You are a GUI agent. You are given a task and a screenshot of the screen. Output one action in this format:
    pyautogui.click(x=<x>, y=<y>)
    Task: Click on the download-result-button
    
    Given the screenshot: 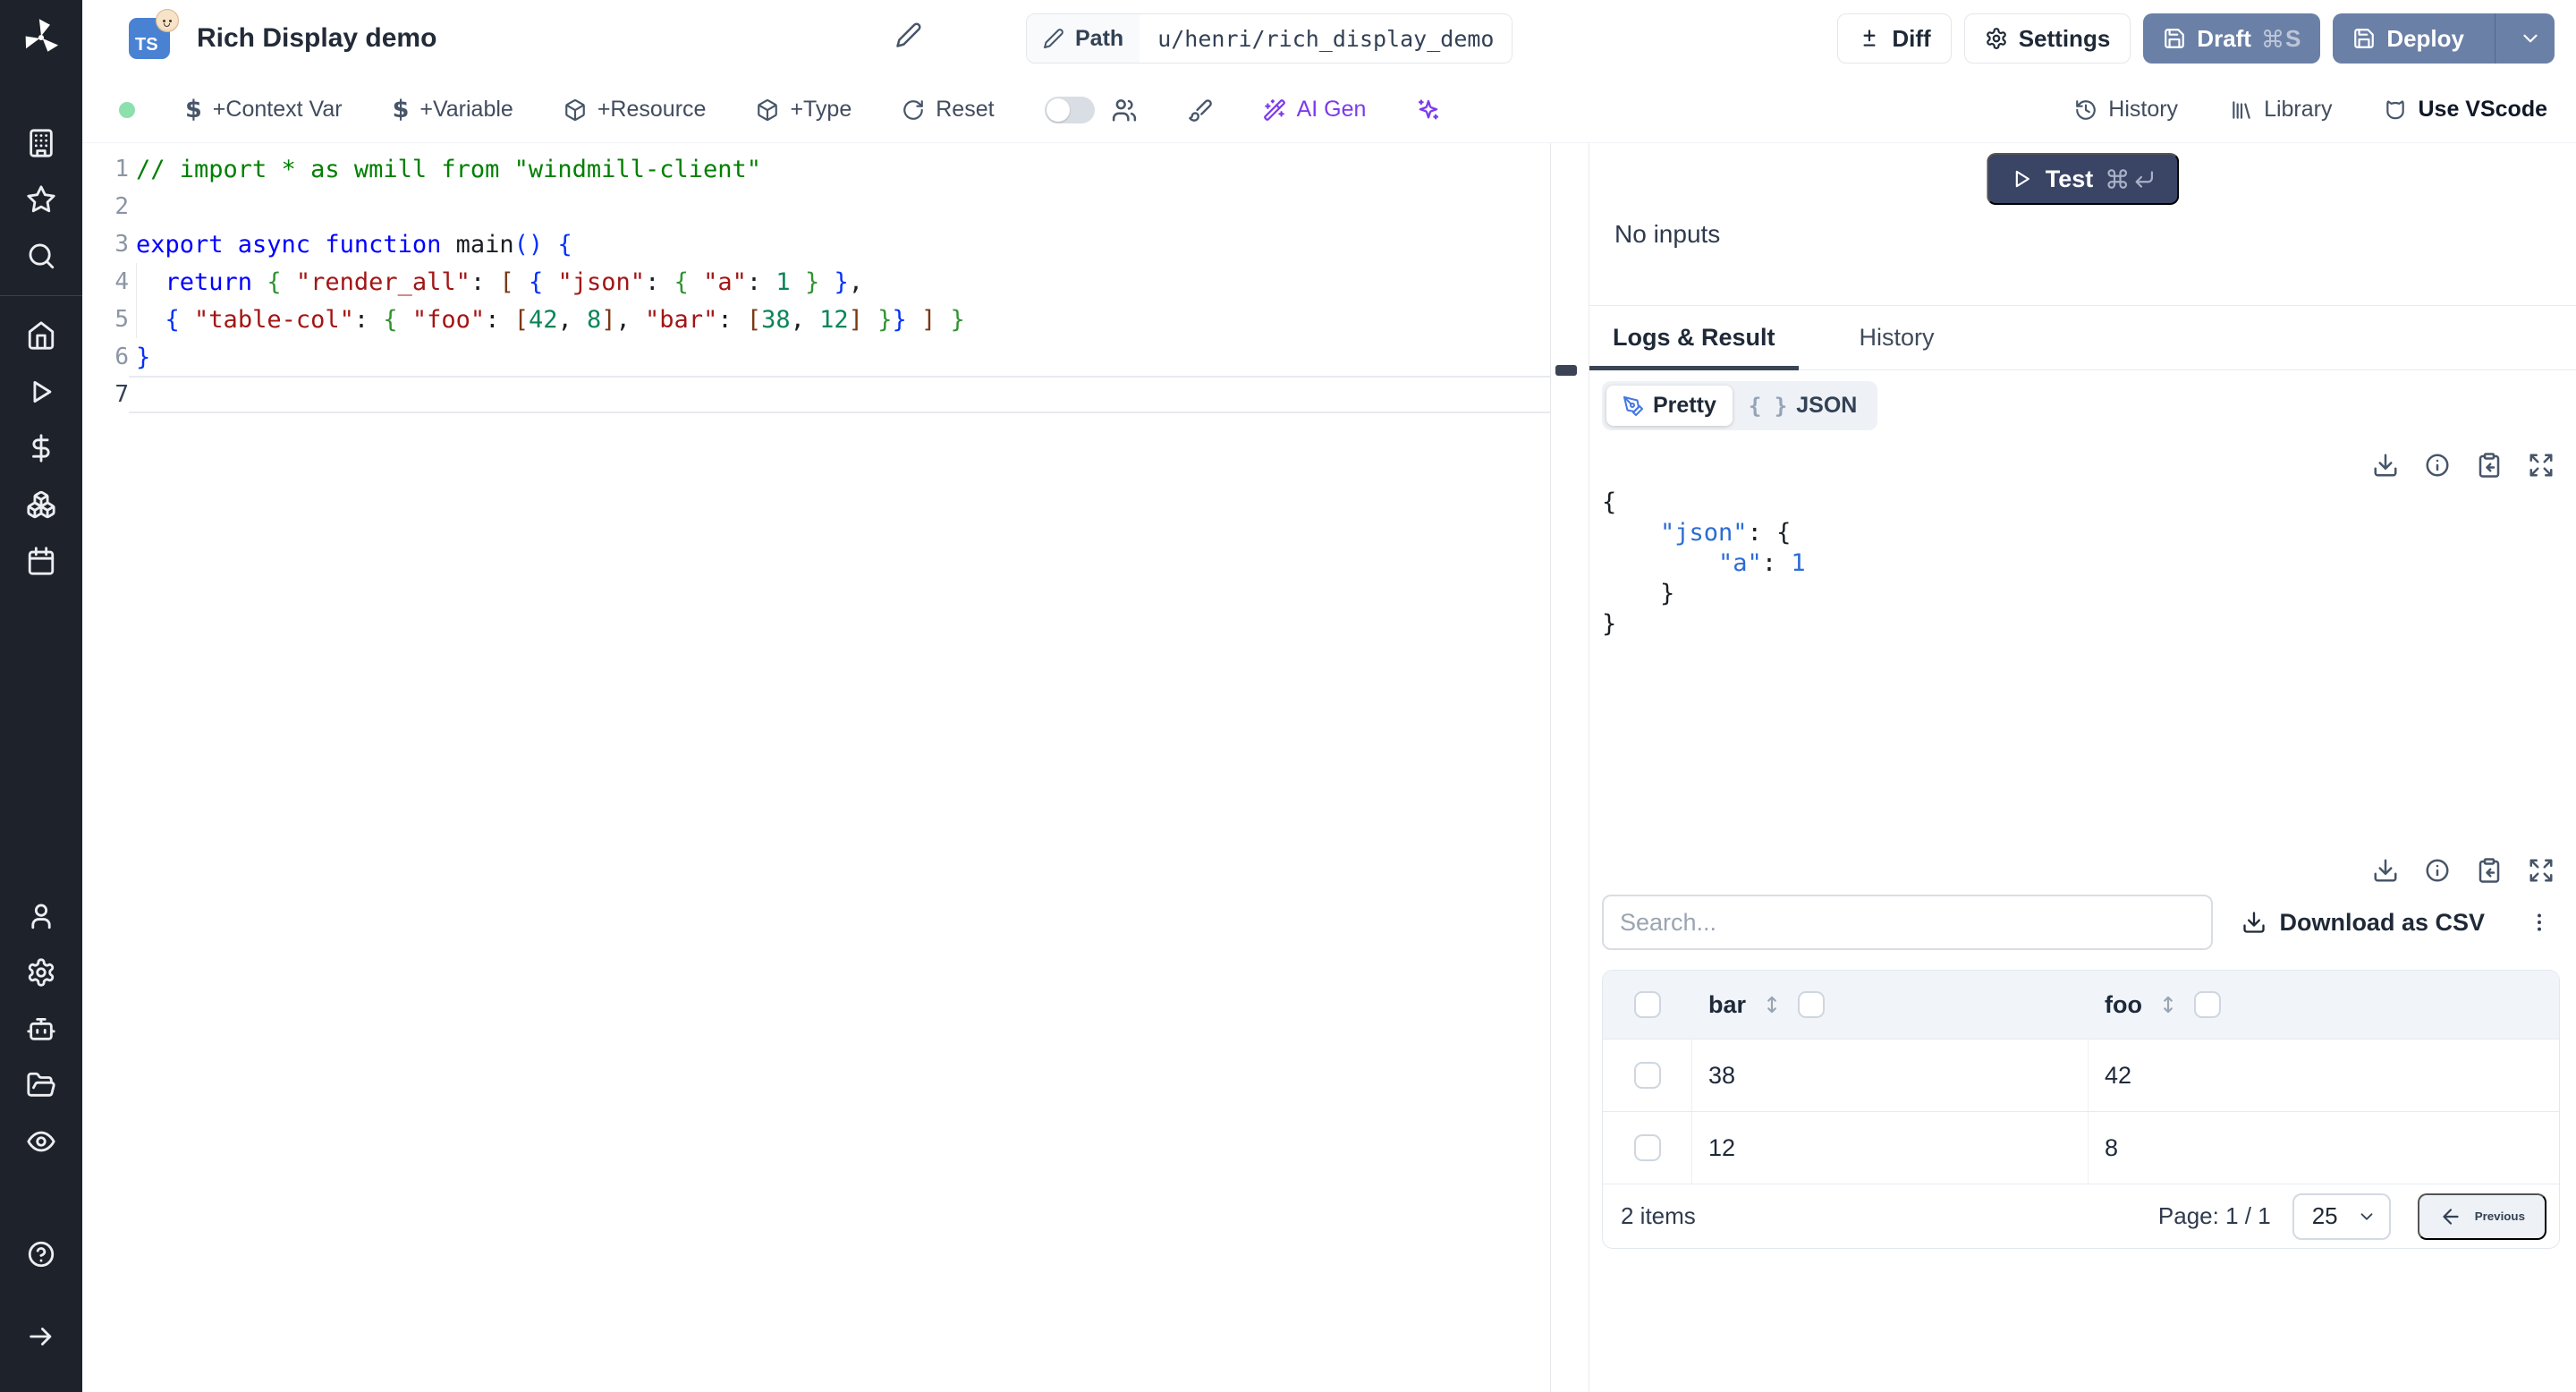 What is the action you would take?
    pyautogui.click(x=2385, y=465)
    